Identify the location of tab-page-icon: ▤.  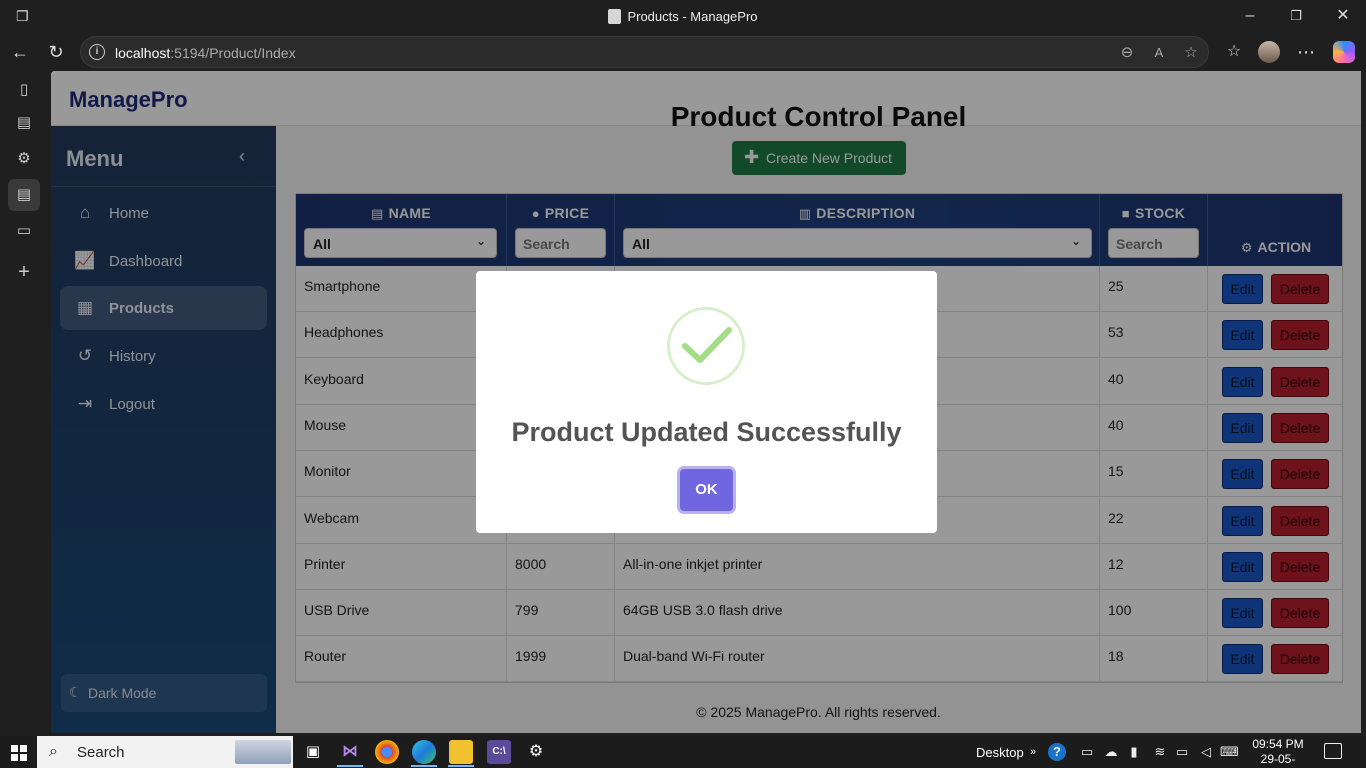
(24, 123).